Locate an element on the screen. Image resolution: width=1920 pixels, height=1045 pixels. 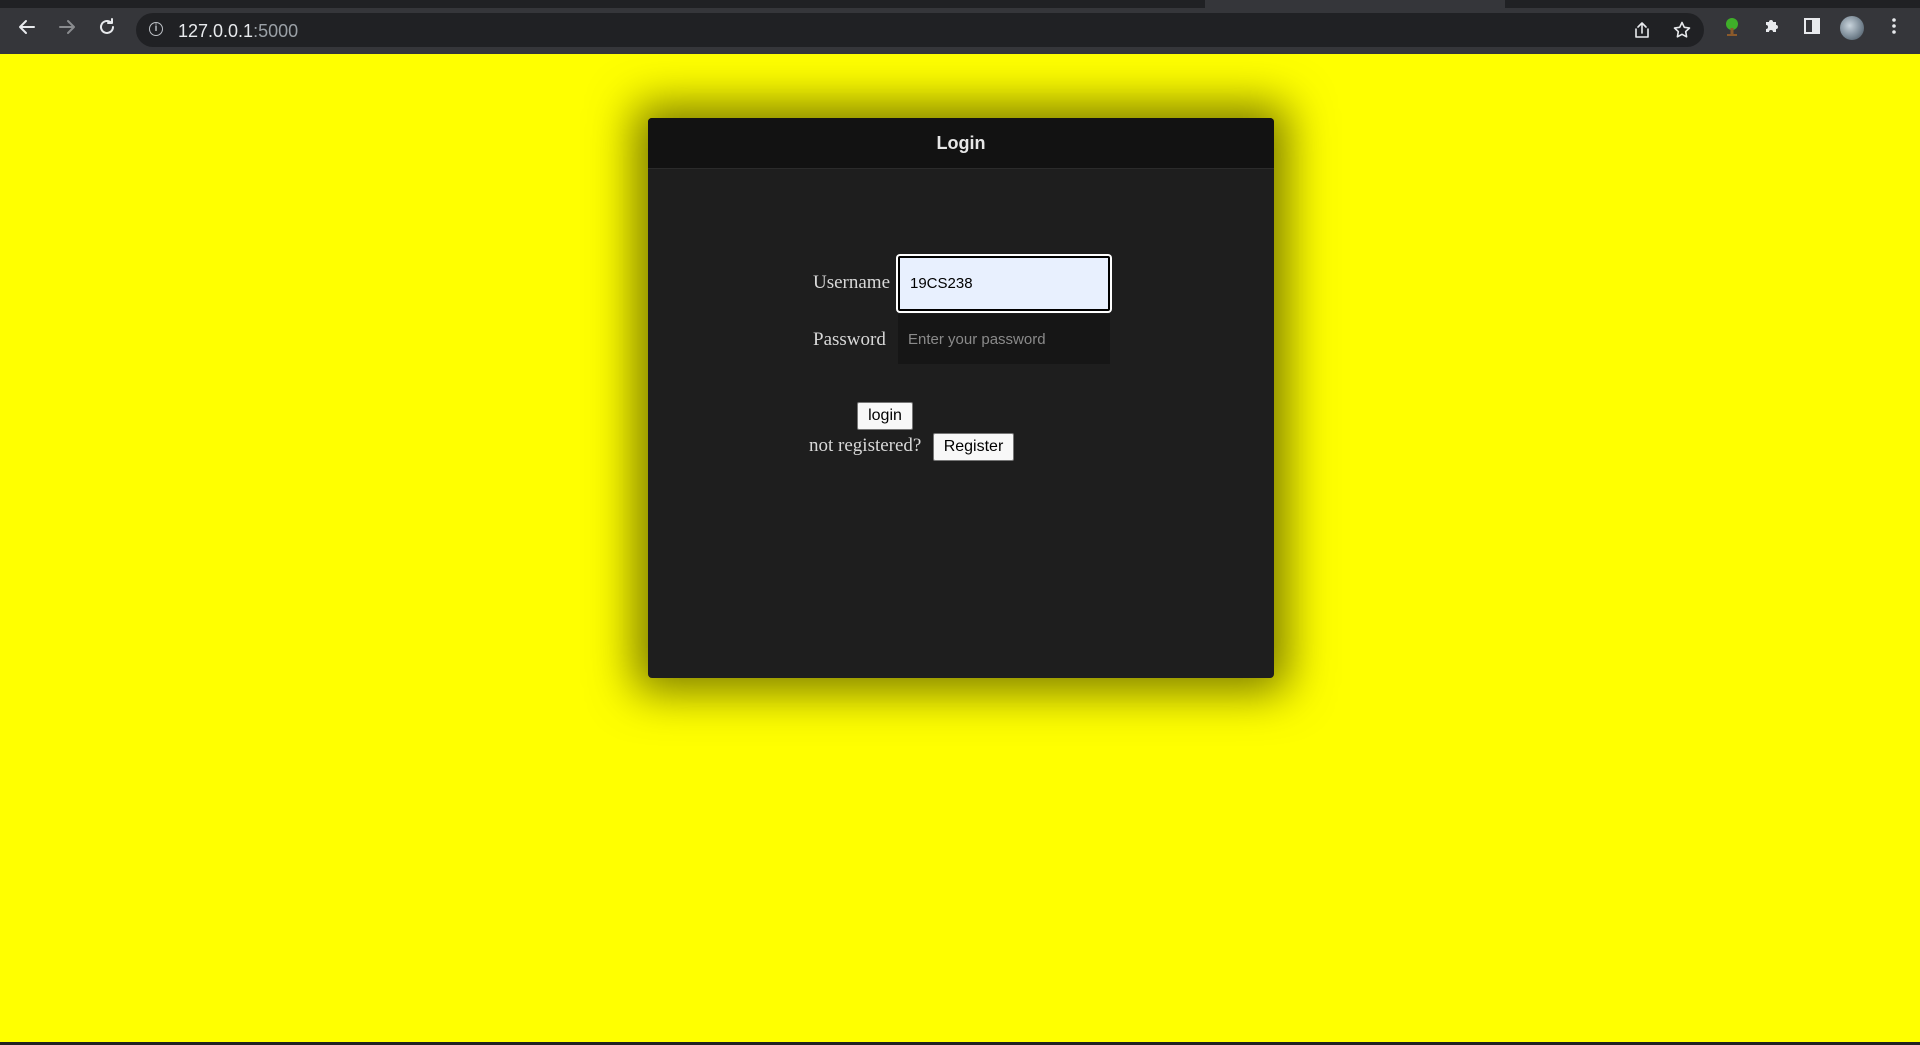
site-info-icon: i is located at coordinates (156, 29).